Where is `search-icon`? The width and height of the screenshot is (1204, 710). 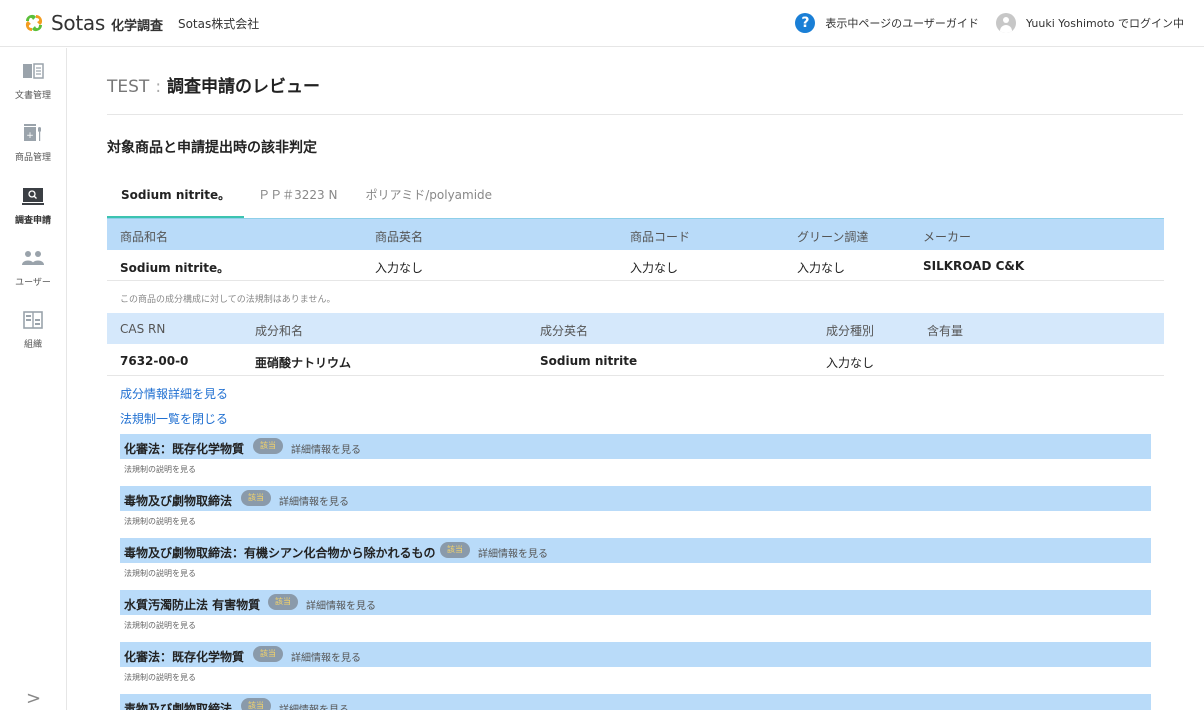
search-icon is located at coordinates (33, 196).